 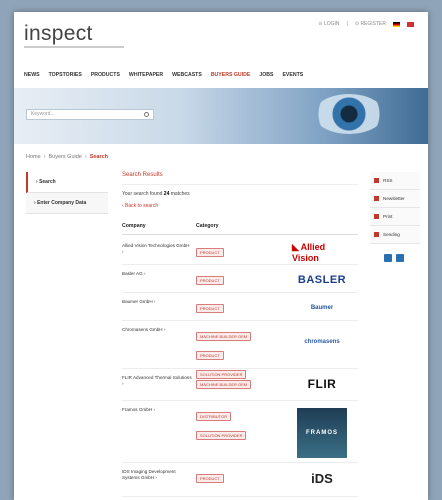 What do you see at coordinates (157, 475) in the screenshot?
I see `company-link: IDS Imaging Development Systems GmbH ›` at bounding box center [157, 475].